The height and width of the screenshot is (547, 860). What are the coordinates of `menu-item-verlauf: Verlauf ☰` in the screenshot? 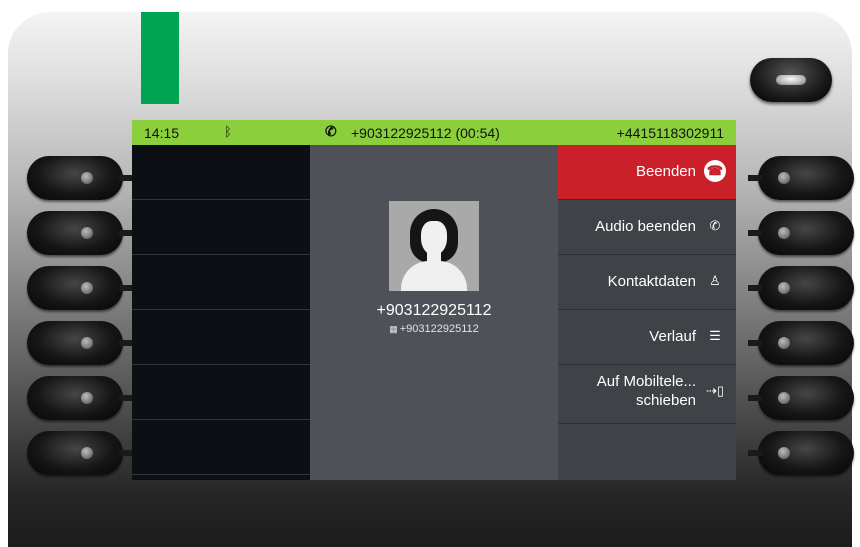 It's located at (647, 337).